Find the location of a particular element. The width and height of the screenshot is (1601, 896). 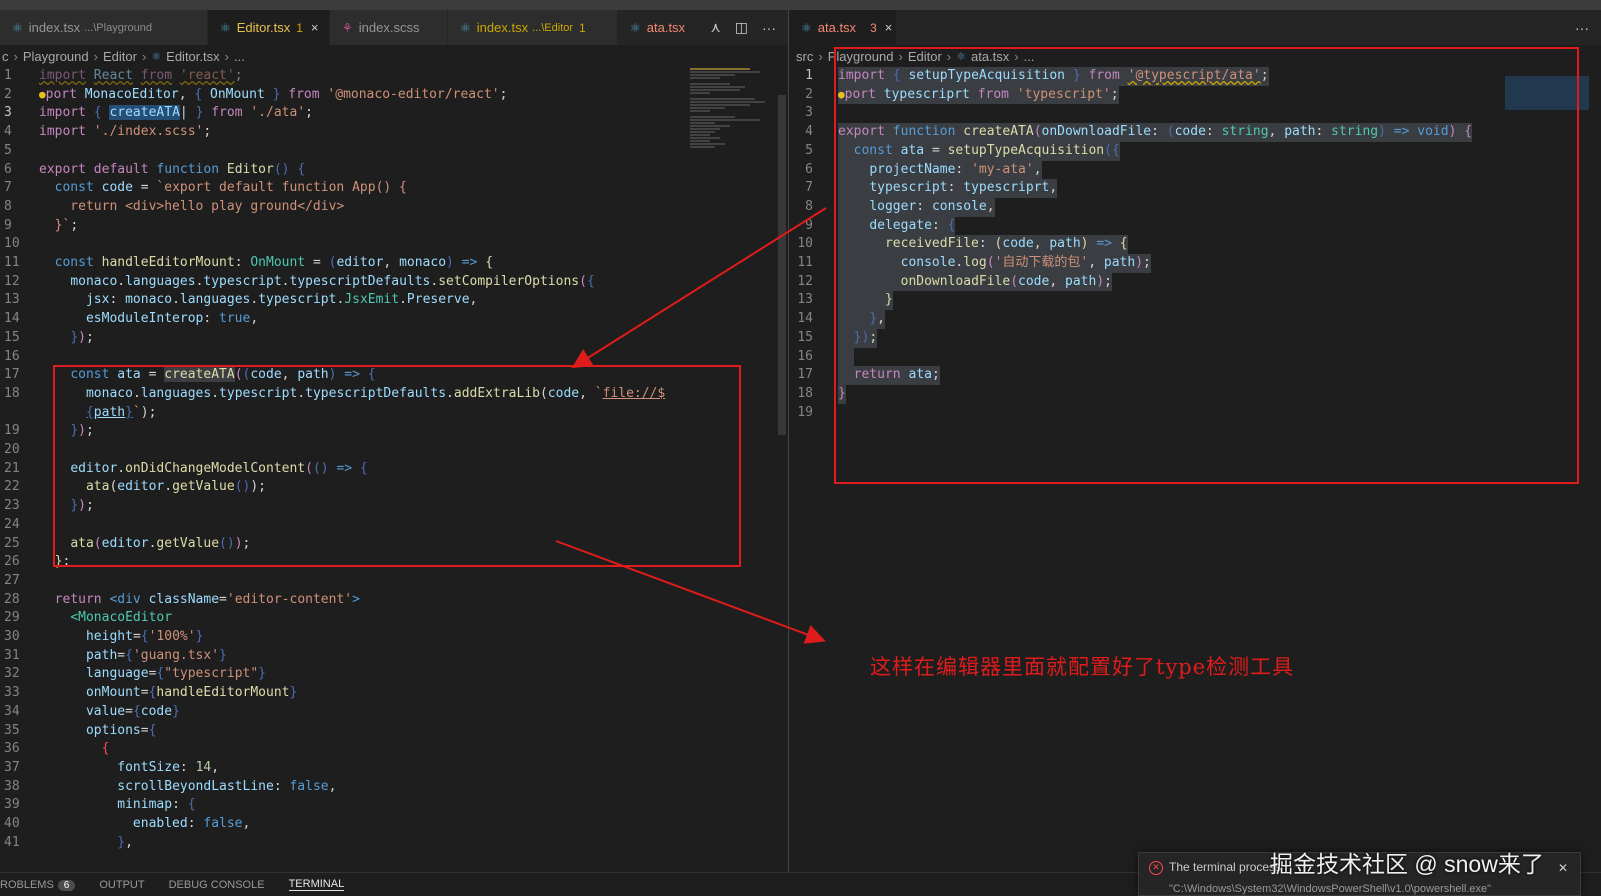

line-number: 24 is located at coordinates (12, 524).